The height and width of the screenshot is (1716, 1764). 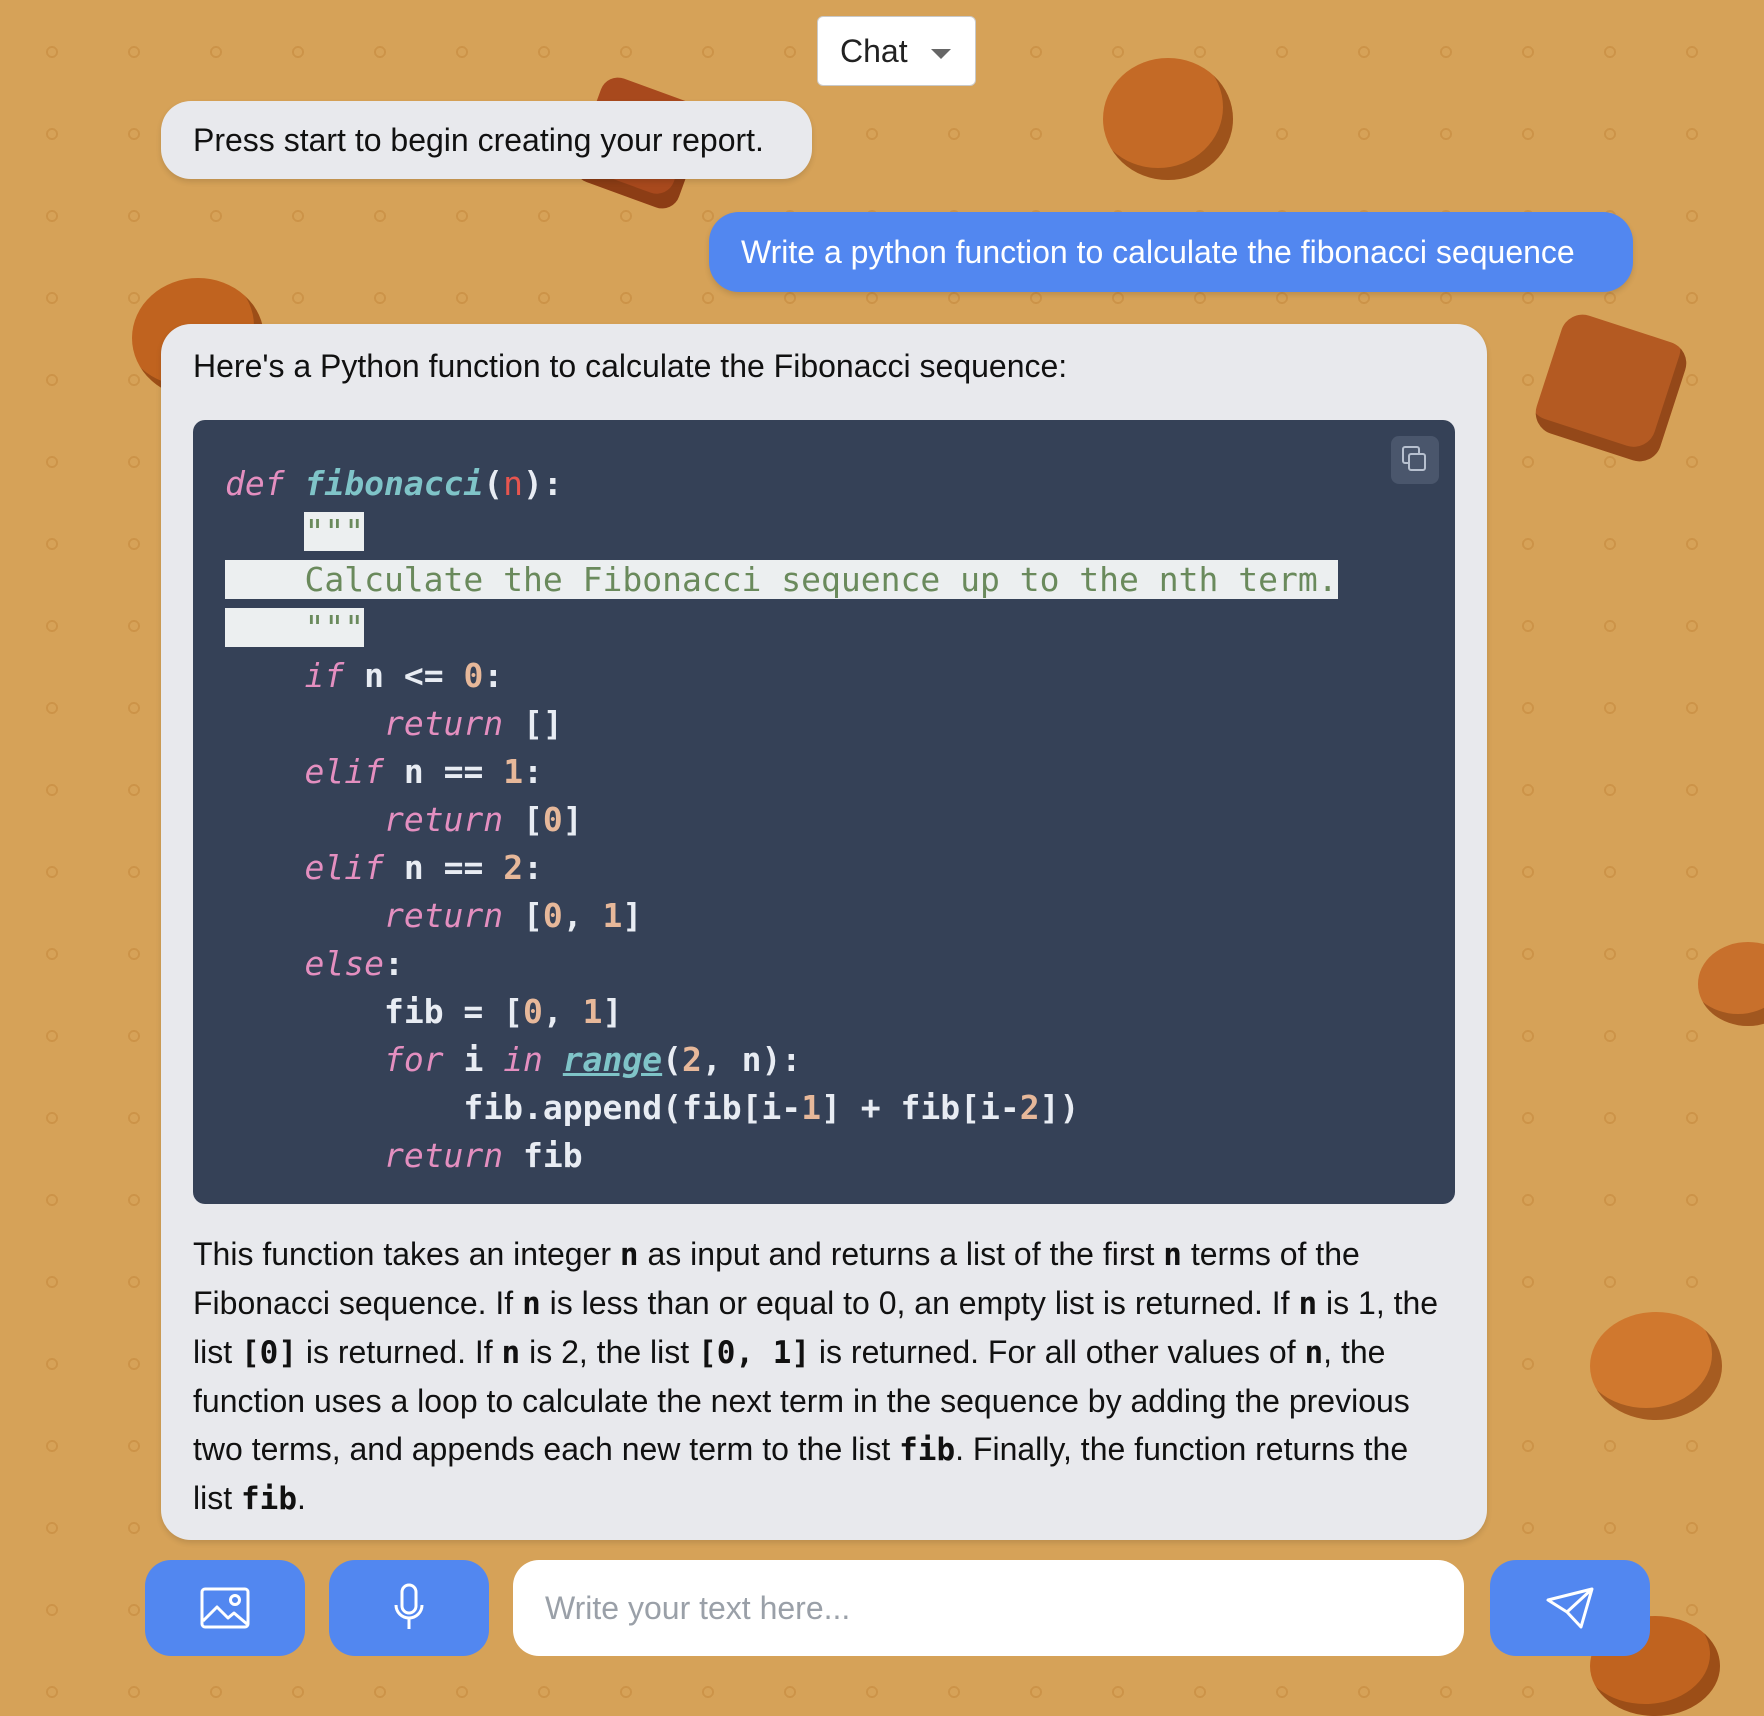 I want to click on burger-decoration, so click(x=1168, y=119).